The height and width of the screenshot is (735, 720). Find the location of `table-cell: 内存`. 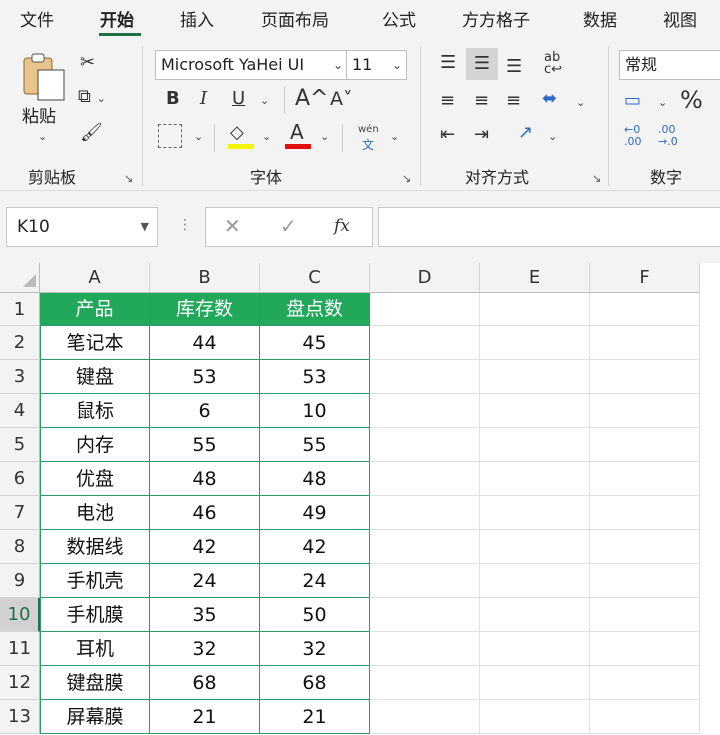

table-cell: 内存 is located at coordinates (95, 445).